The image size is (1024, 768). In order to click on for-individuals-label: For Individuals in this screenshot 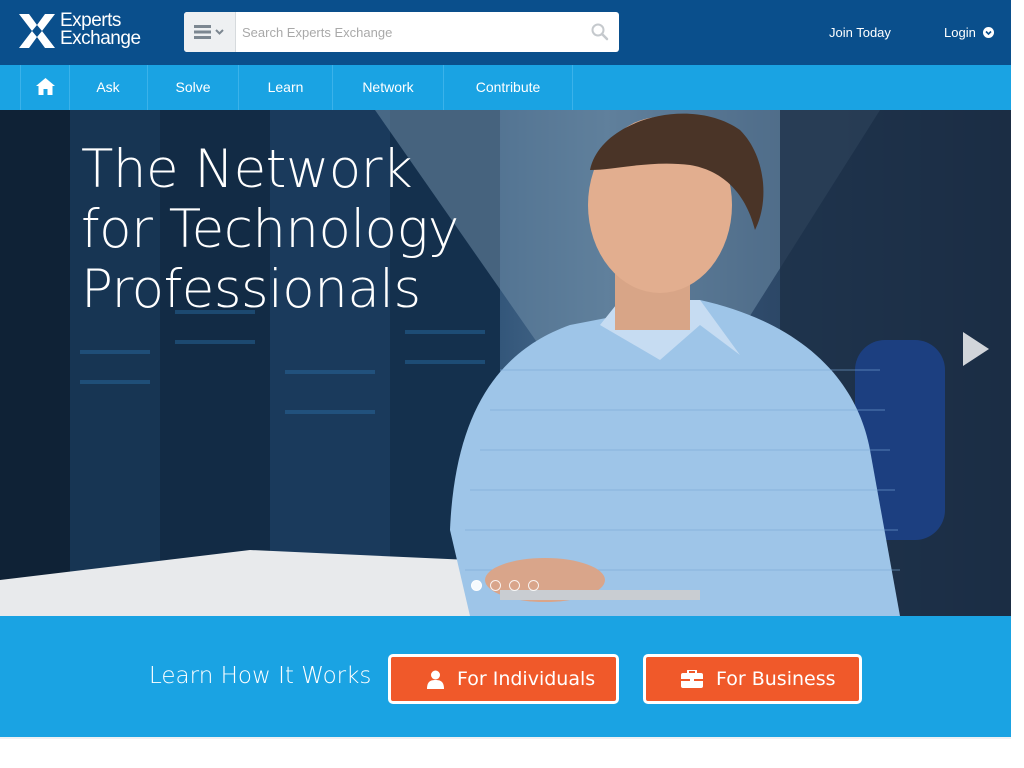, I will do `click(526, 679)`.